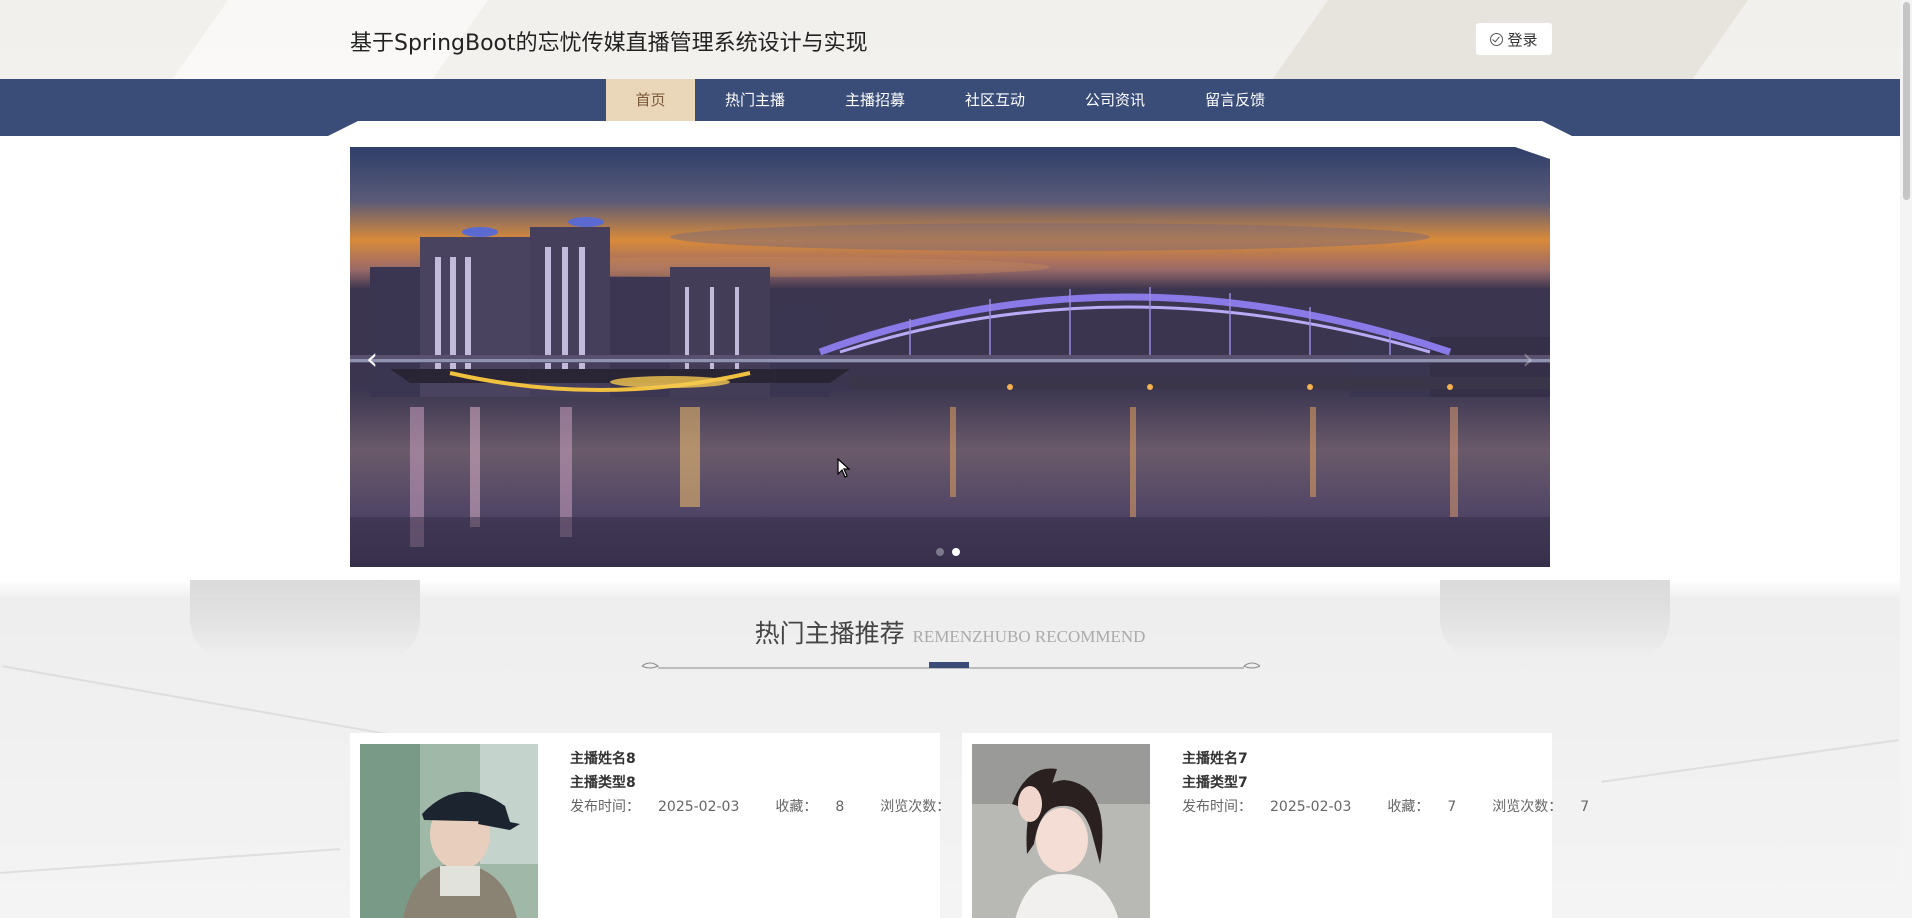 This screenshot has width=1912, height=918. Describe the element at coordinates (951, 665) in the screenshot. I see `section-divider` at that location.